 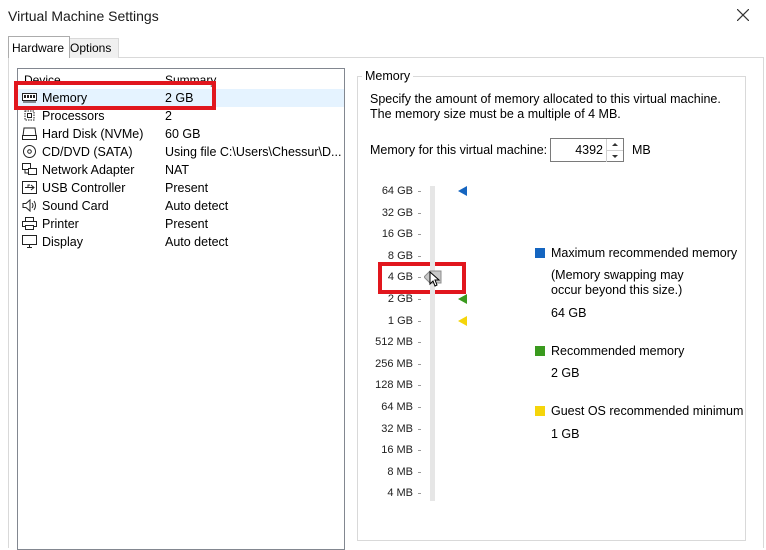 I want to click on display-icon, so click(x=29, y=241).